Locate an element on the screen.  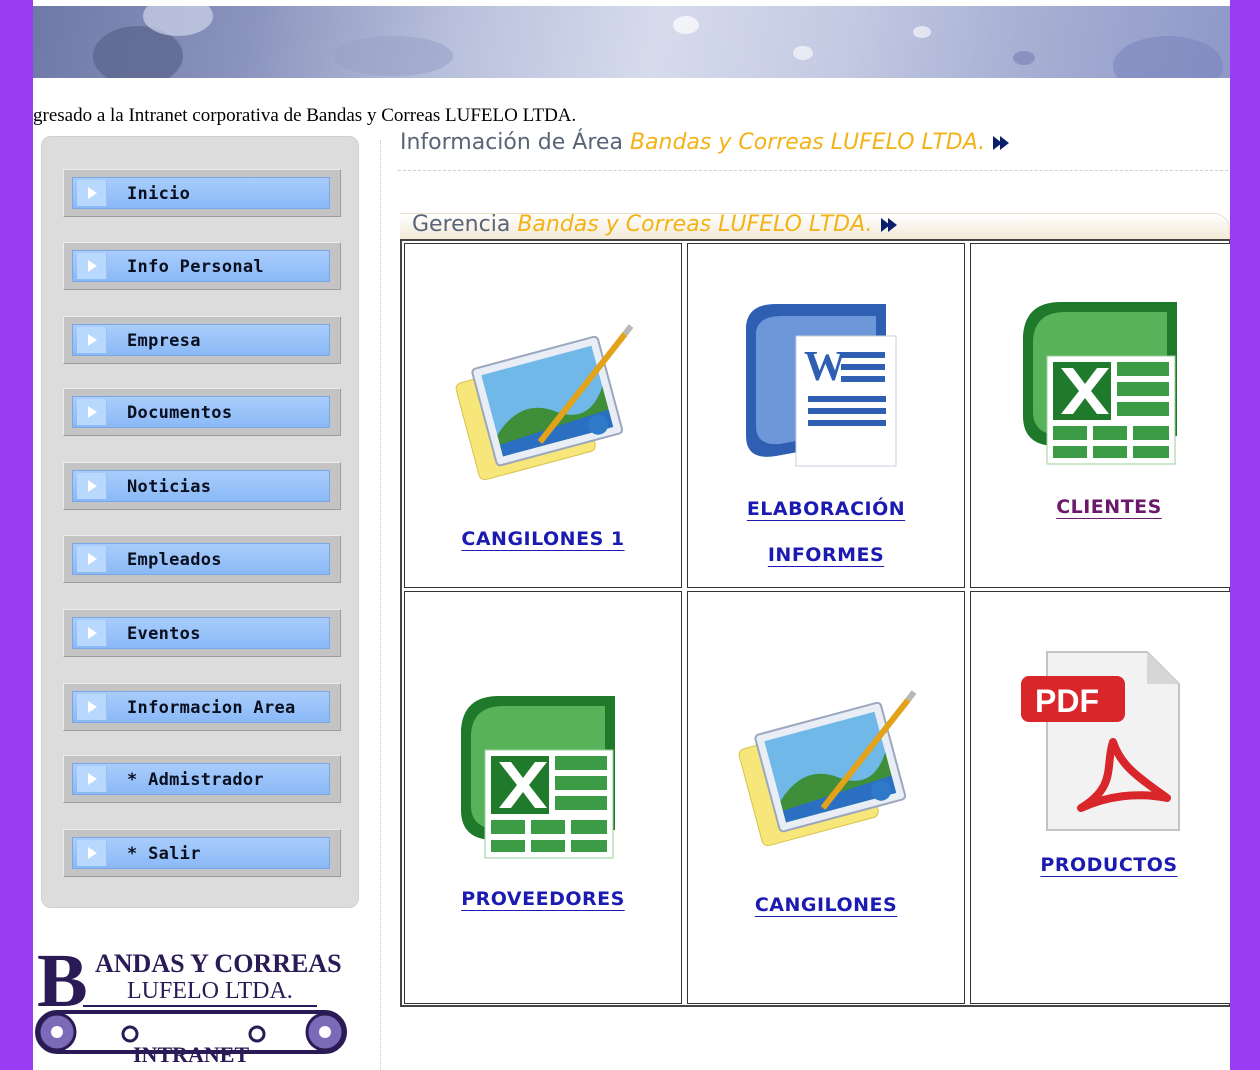
area-title-brand: Bandas y Correas LUFELO LTDA. is located at coordinates (807, 142).